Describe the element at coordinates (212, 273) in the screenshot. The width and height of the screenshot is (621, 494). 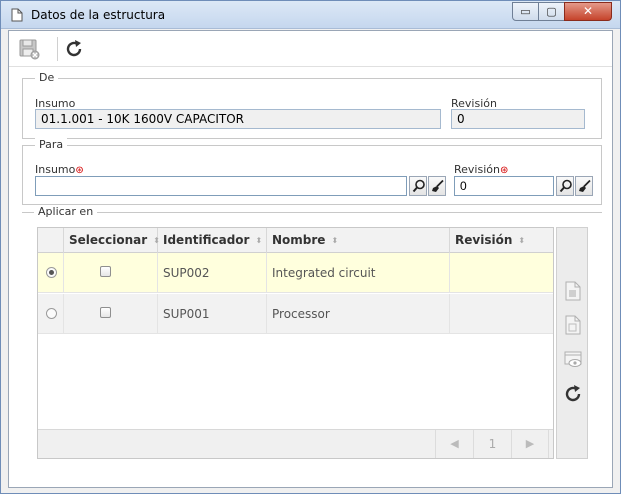
I see `row-identificador: SUP002` at that location.